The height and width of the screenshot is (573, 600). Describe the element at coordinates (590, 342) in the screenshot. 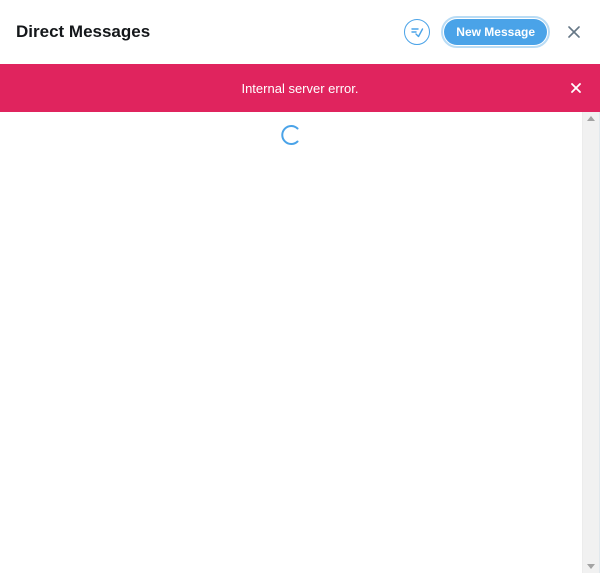

I see `vertical-scrollbar` at that location.